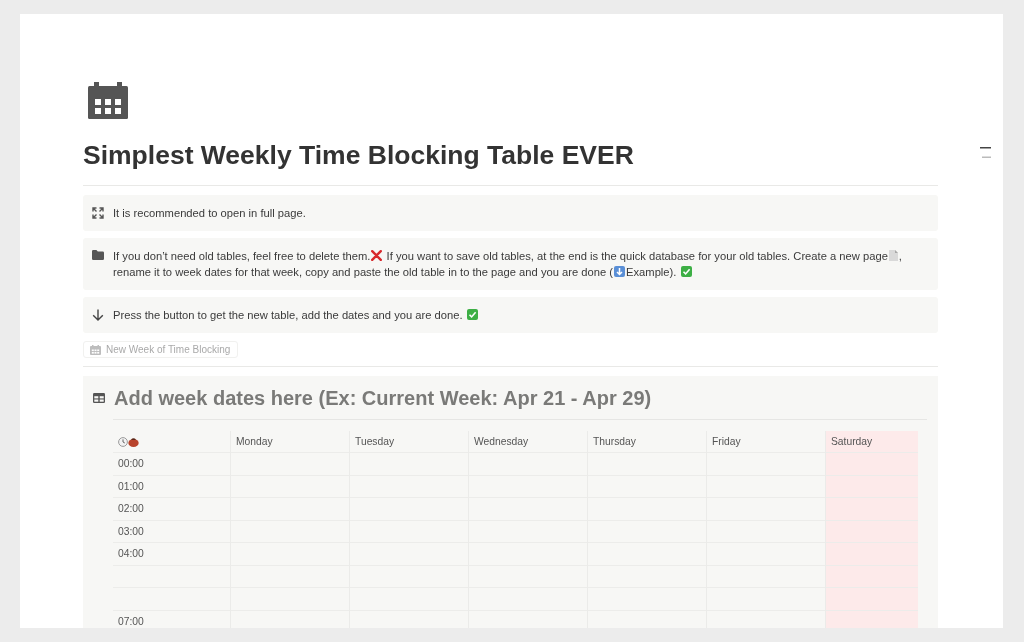  I want to click on column-header: Monday, so click(254, 441).